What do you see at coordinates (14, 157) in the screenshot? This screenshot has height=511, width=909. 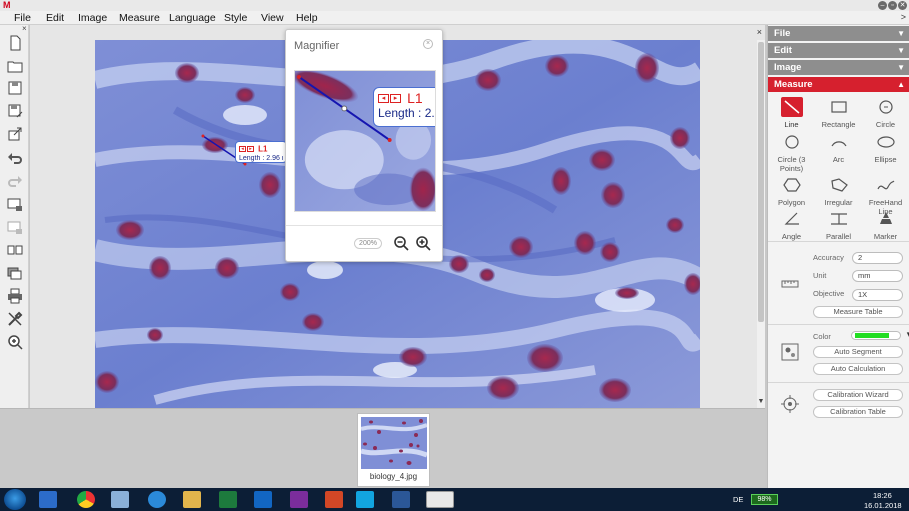 I see `undo-button` at bounding box center [14, 157].